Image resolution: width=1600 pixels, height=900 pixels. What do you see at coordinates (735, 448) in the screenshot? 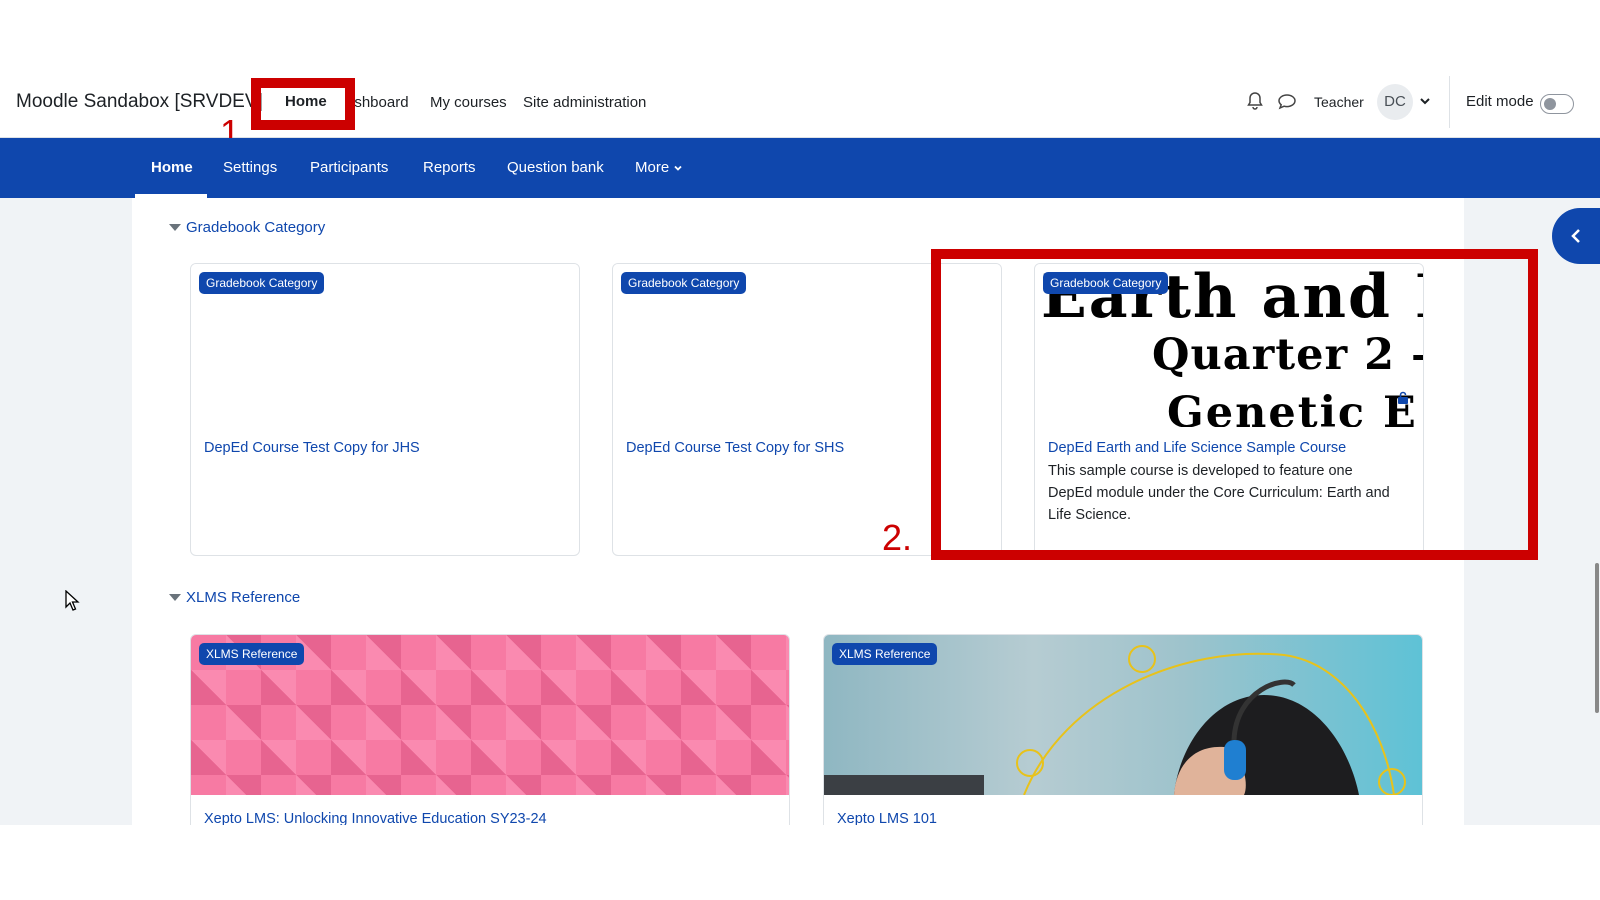
I see `course-title-link: DepEd Course Test Copy for SHS` at bounding box center [735, 448].